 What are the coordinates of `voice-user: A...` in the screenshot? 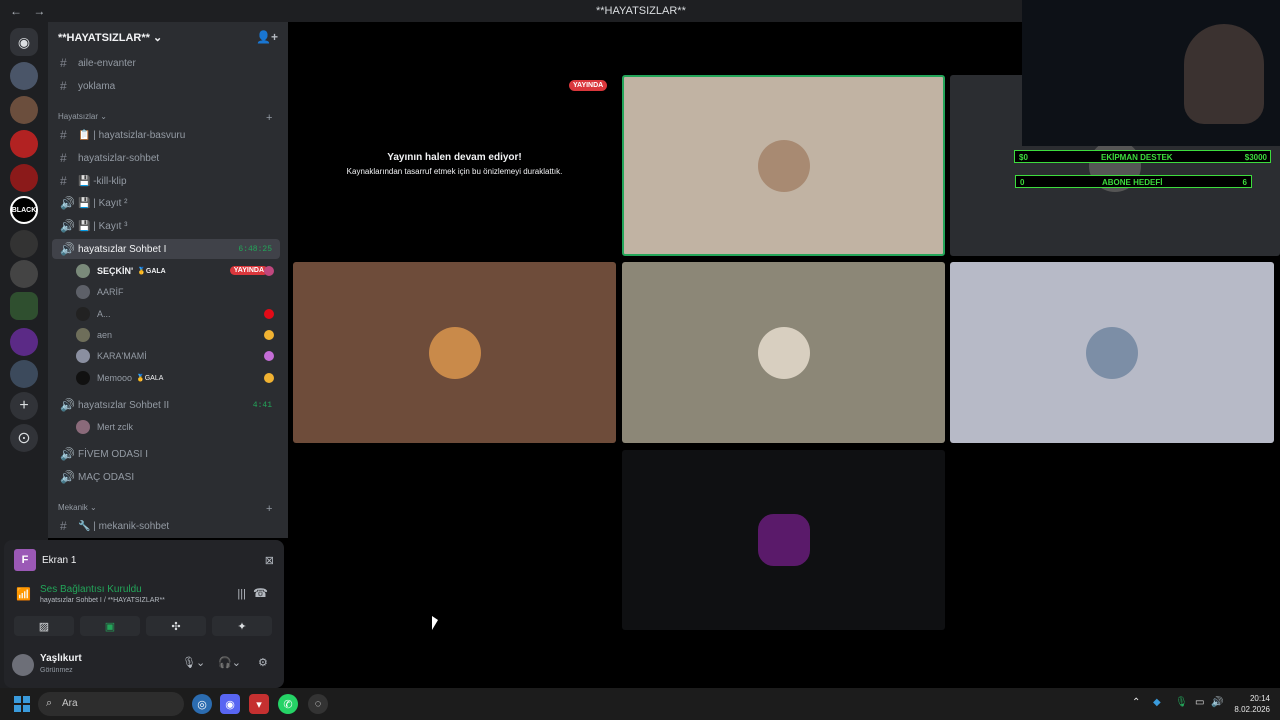 It's located at (93, 314).